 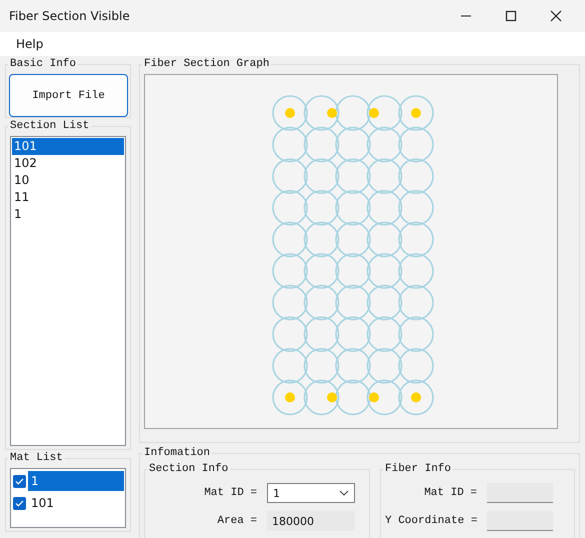 What do you see at coordinates (189, 469) in the screenshot?
I see `group-title: Section Info` at bounding box center [189, 469].